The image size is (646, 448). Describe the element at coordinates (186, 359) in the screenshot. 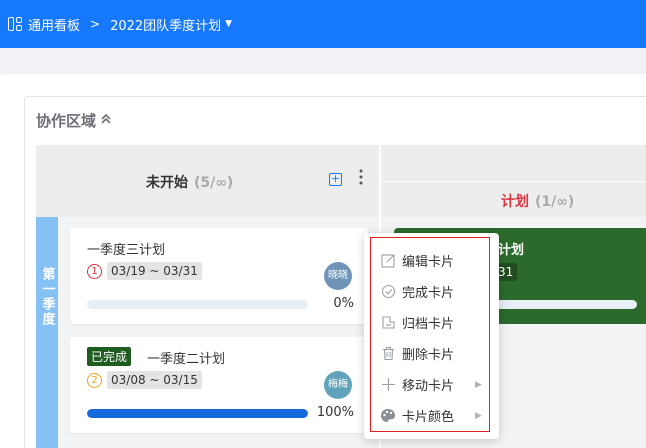

I see `card-title: 一季度二计划` at that location.